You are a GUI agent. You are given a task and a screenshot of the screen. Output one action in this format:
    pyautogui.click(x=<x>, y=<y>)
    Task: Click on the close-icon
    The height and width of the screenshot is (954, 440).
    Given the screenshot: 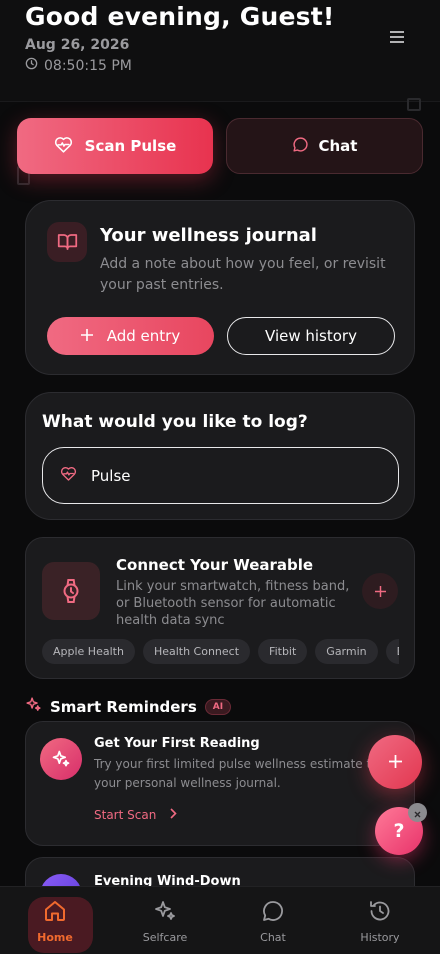 What is the action you would take?
    pyautogui.click(x=417, y=812)
    